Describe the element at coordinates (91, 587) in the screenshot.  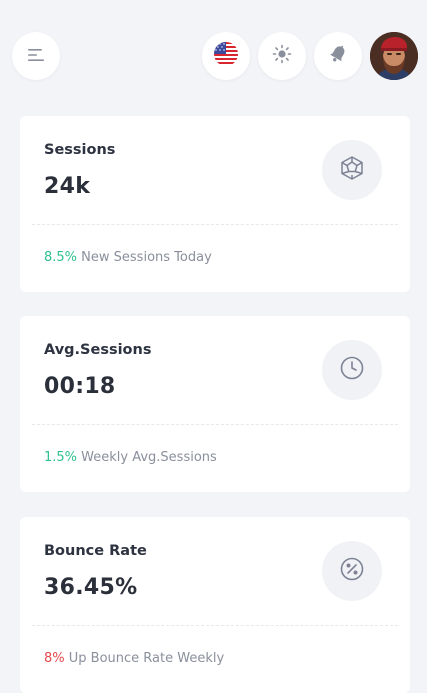
I see `card-value: 36.45%` at that location.